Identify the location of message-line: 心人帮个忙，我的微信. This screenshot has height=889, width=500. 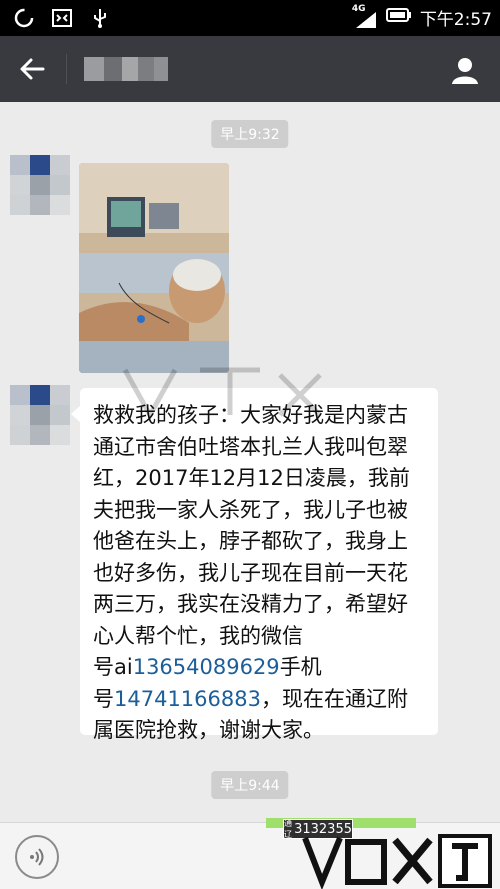
(198, 635).